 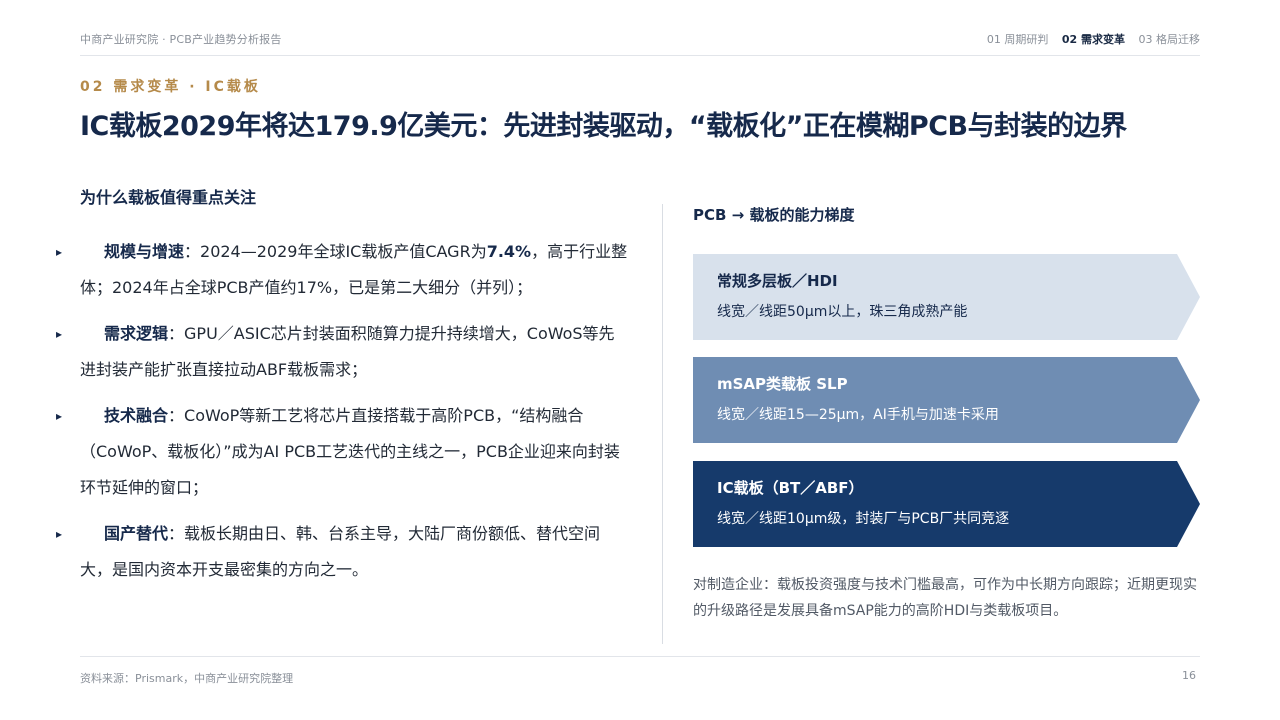 I want to click on source-note: 资料来源：Prismark，中商产业研究院整理, so click(x=187, y=678).